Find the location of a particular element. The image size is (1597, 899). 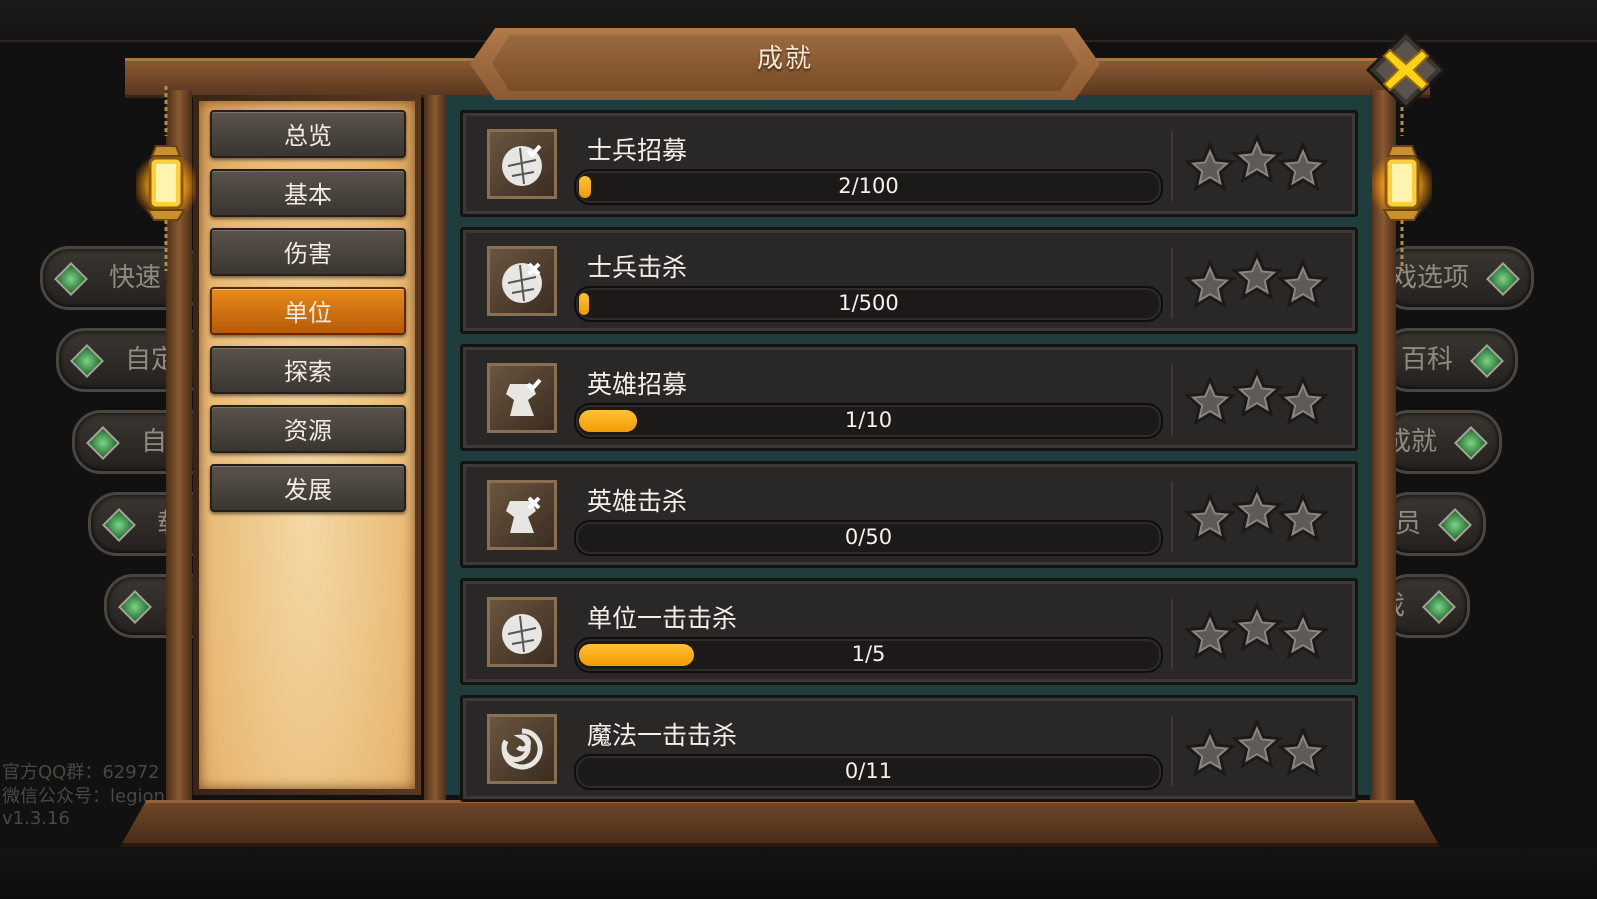

achievement-row: 魔法一击击杀 0/11 is located at coordinates (909, 748).